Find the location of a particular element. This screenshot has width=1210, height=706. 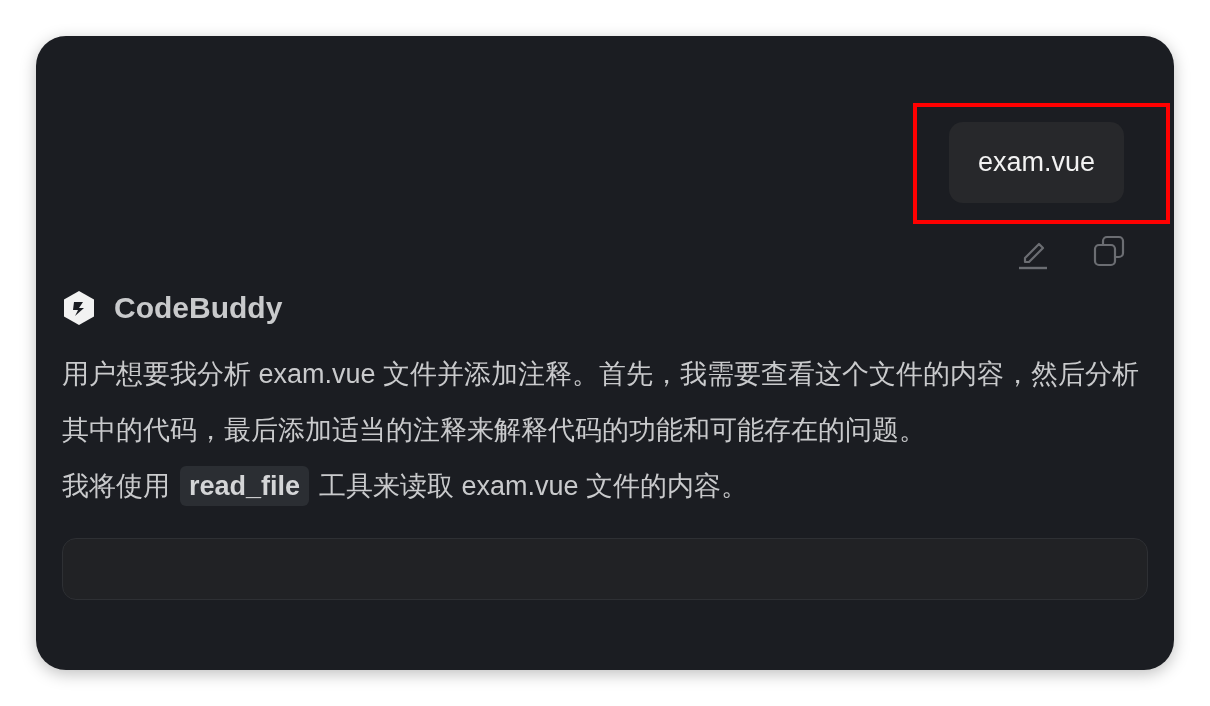

copy-icon is located at coordinates (1109, 251).